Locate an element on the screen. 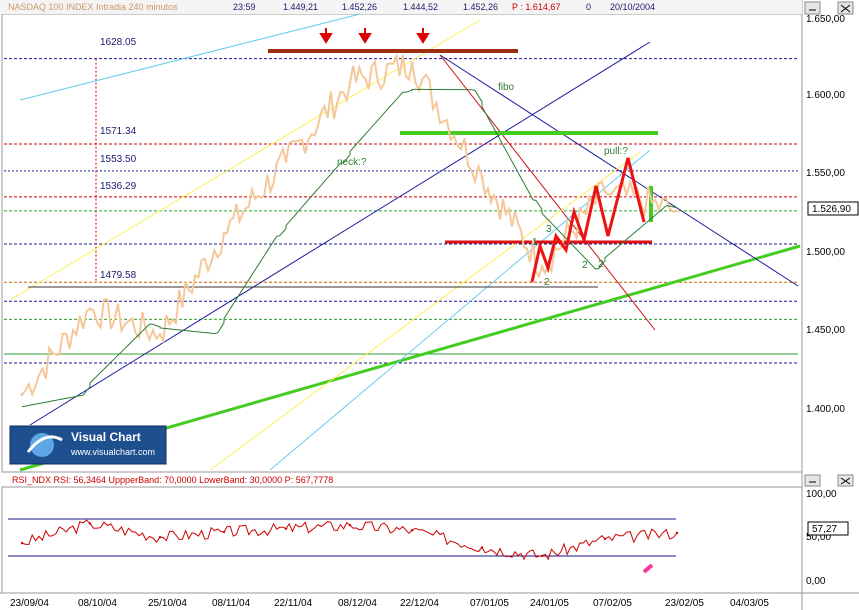 This screenshot has width=859, height=610. current-price-label: 1.526,90 is located at coordinates (831, 209).